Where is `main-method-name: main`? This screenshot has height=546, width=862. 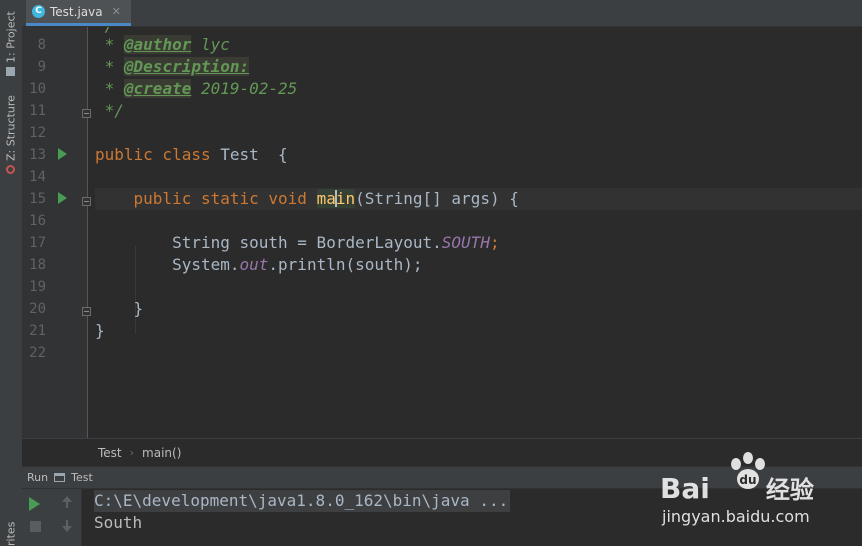 main-method-name: main is located at coordinates (336, 198).